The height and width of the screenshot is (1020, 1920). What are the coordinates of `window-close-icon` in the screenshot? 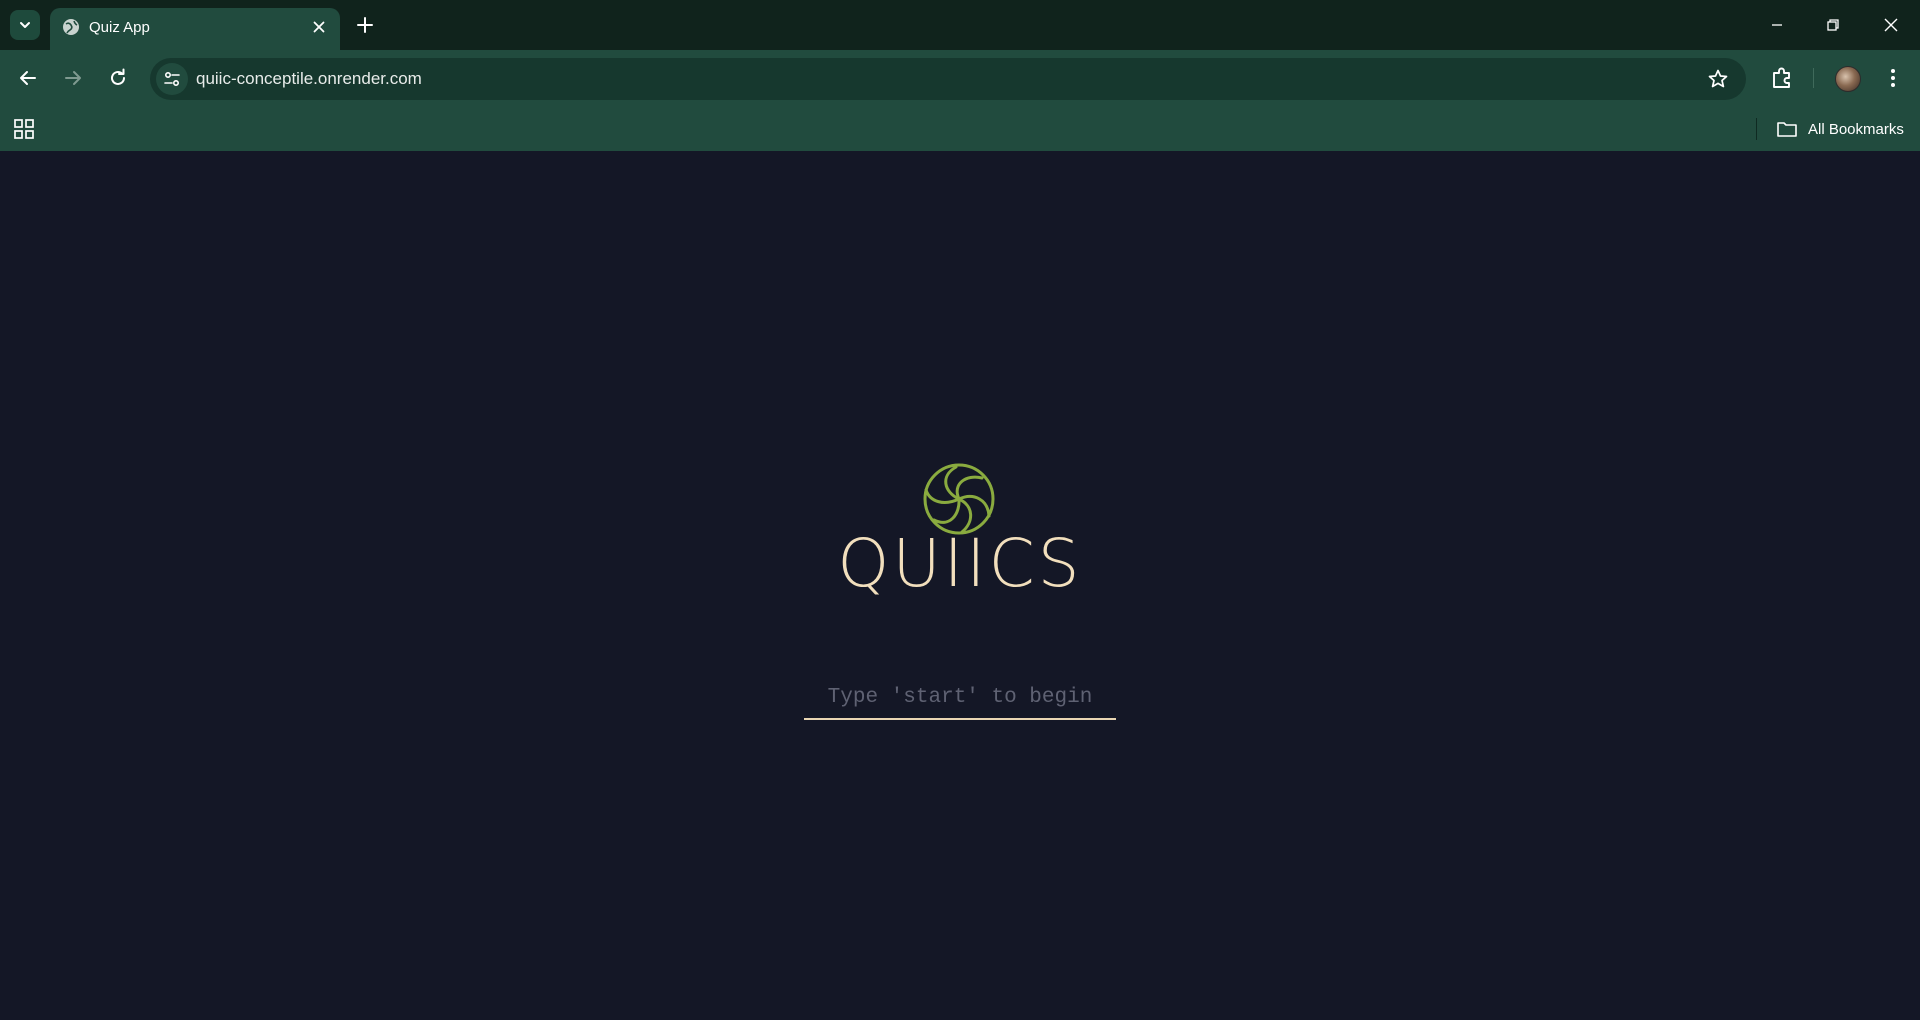 It's located at (1891, 25).